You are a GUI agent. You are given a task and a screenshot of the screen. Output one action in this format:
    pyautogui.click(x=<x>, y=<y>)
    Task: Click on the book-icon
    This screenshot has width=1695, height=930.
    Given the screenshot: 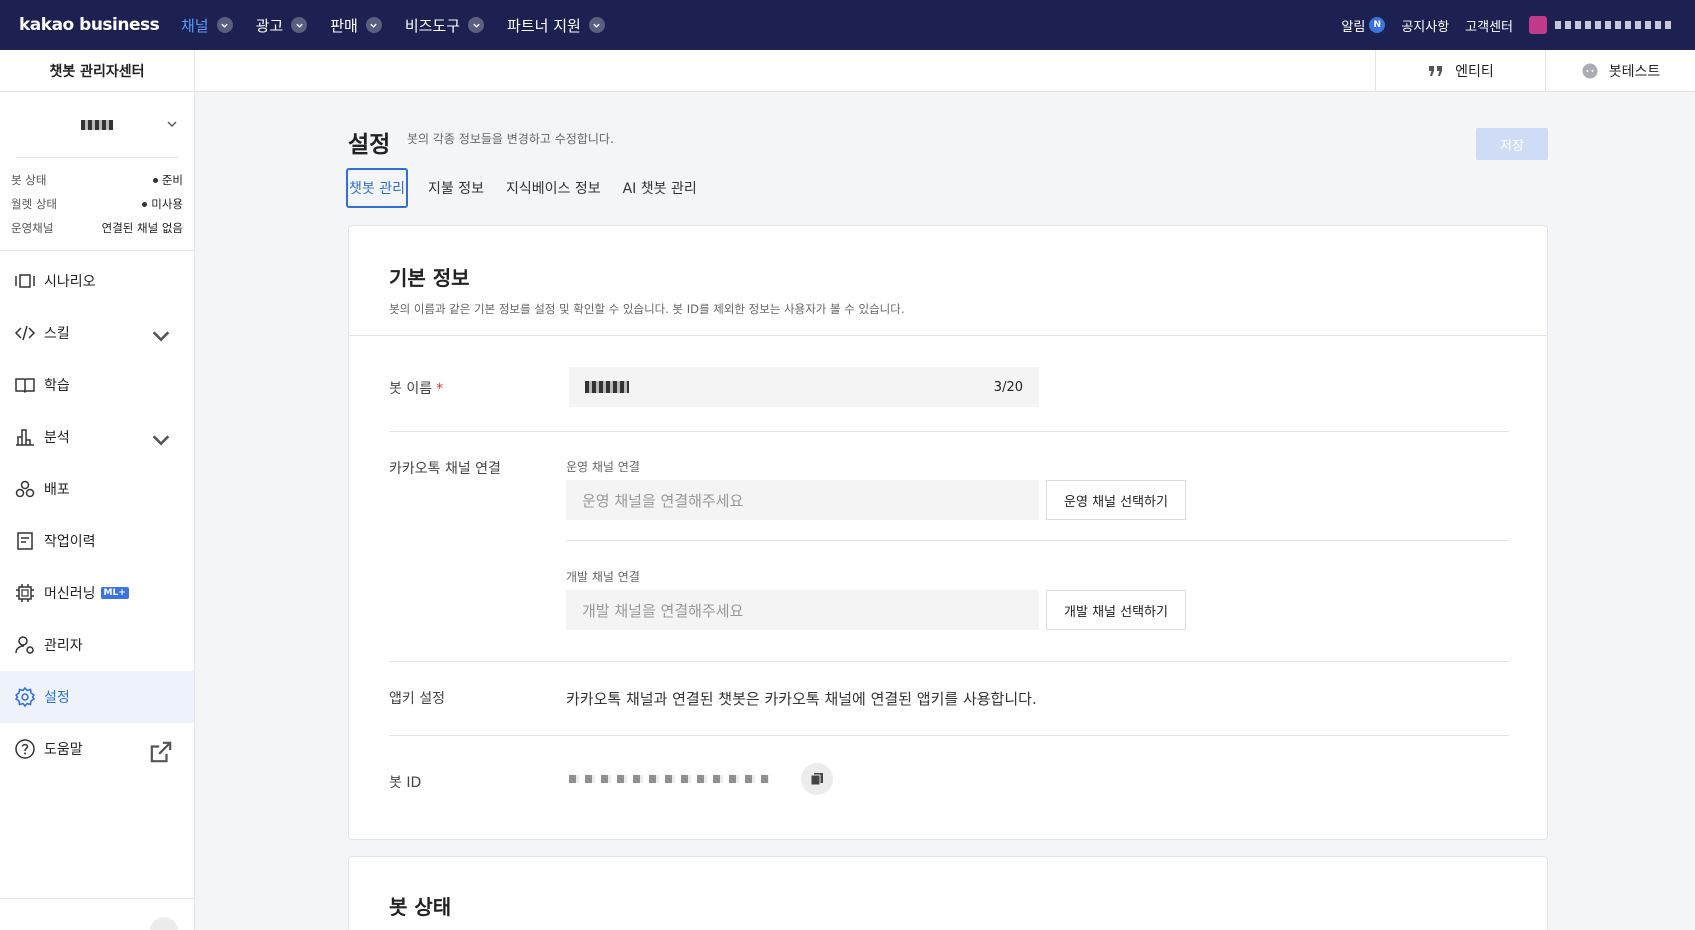 What is the action you would take?
    pyautogui.click(x=25, y=386)
    